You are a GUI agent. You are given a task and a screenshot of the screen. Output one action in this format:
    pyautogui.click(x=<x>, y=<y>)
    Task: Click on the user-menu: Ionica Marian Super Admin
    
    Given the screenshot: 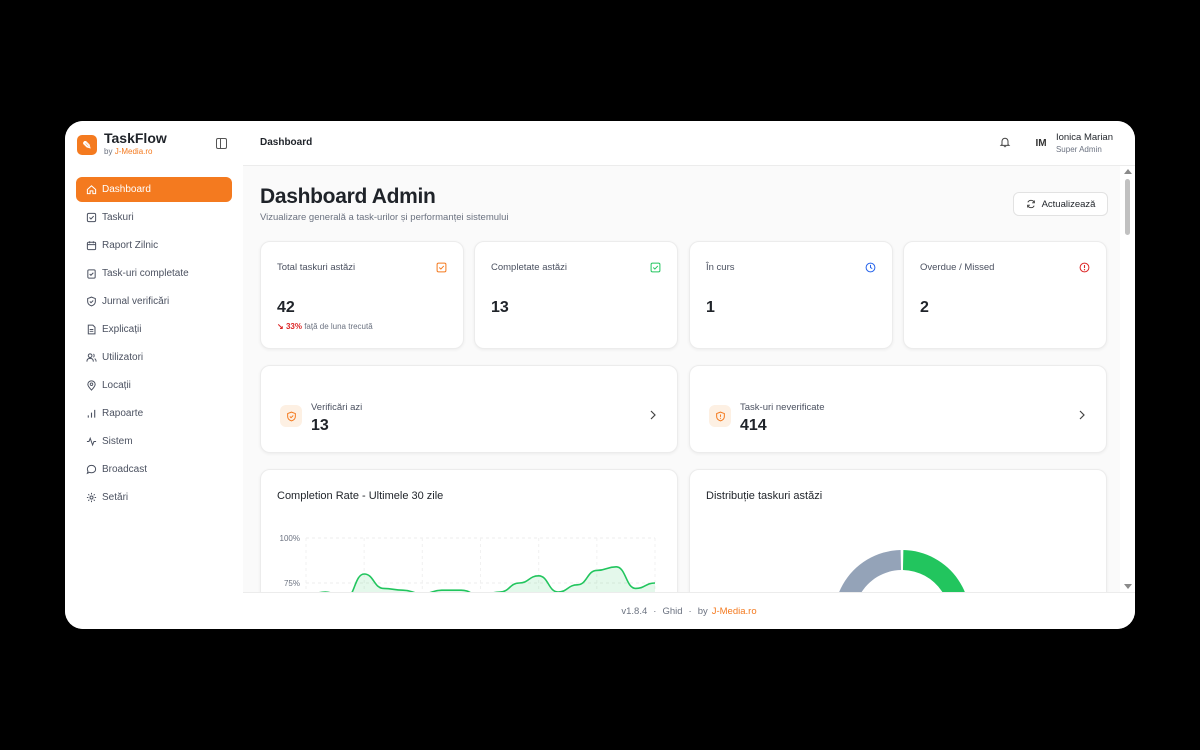 What is the action you would take?
    pyautogui.click(x=1084, y=144)
    